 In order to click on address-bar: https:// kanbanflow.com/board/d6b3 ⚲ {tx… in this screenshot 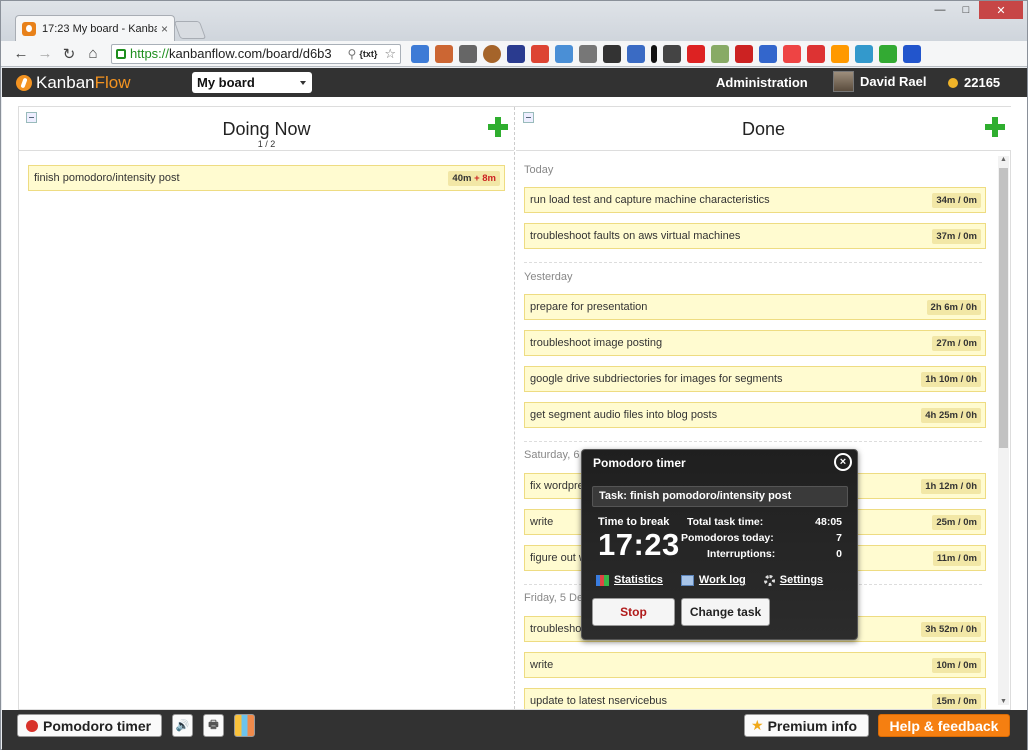, I will do `click(256, 53)`.